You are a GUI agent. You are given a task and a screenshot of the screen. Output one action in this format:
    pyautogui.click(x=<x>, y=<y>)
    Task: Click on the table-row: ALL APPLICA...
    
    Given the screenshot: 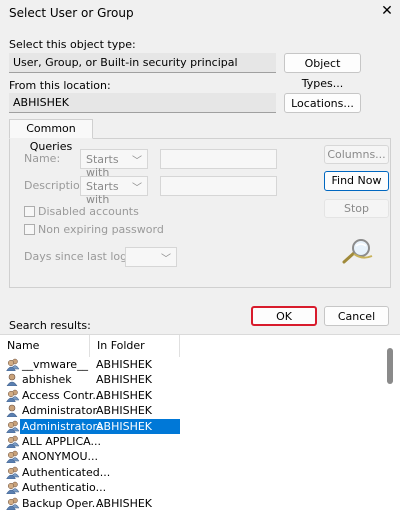 What is the action you would take?
    pyautogui.click(x=200, y=442)
    